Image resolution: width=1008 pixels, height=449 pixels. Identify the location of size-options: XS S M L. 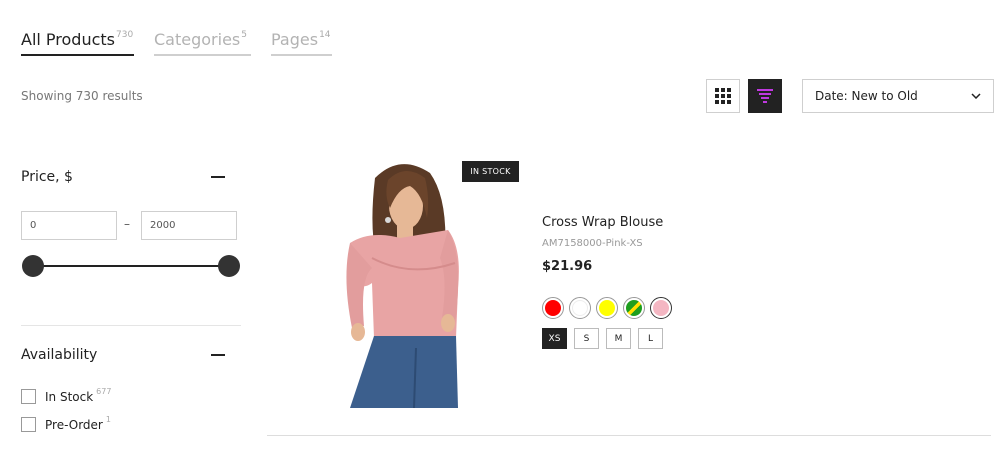
(602, 338).